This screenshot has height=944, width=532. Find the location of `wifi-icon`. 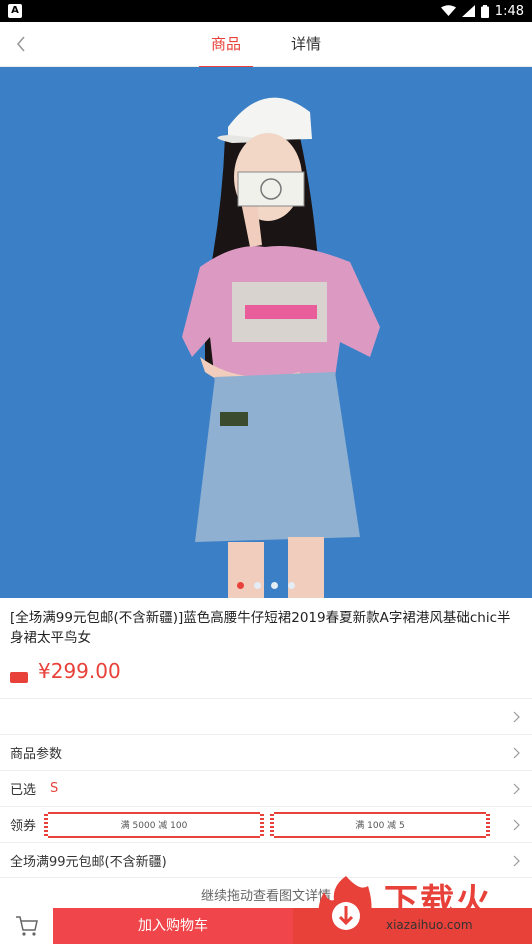

wifi-icon is located at coordinates (448, 11).